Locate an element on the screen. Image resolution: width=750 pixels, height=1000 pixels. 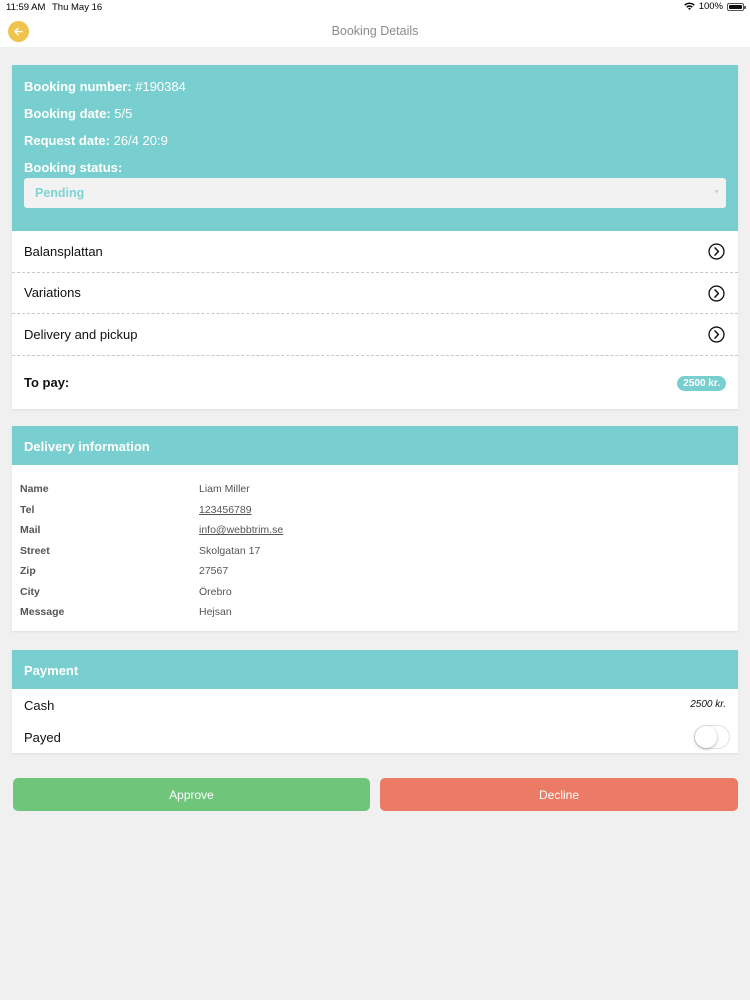
info-key: Zip is located at coordinates (28, 571).